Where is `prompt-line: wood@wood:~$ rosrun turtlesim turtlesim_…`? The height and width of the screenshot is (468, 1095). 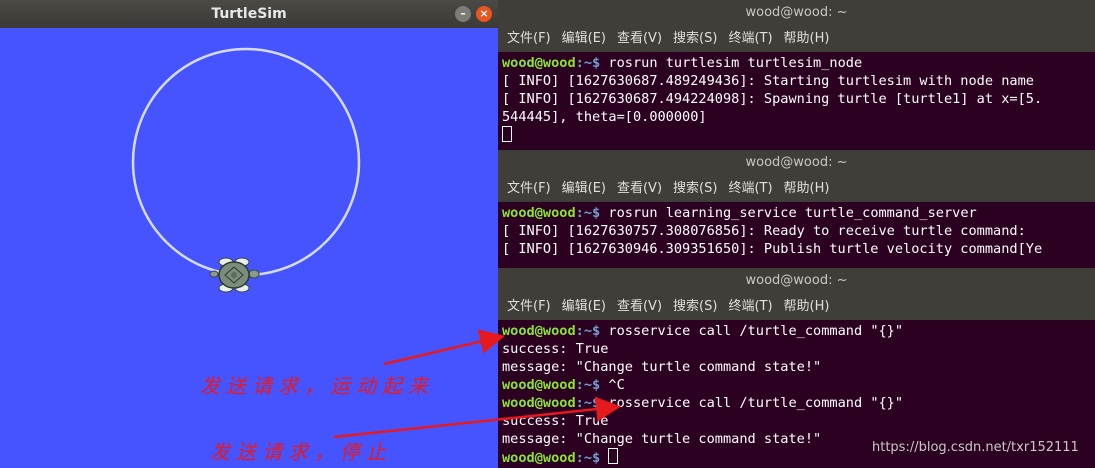 prompt-line: wood@wood:~$ rosrun turtlesim turtlesim_… is located at coordinates (796, 63).